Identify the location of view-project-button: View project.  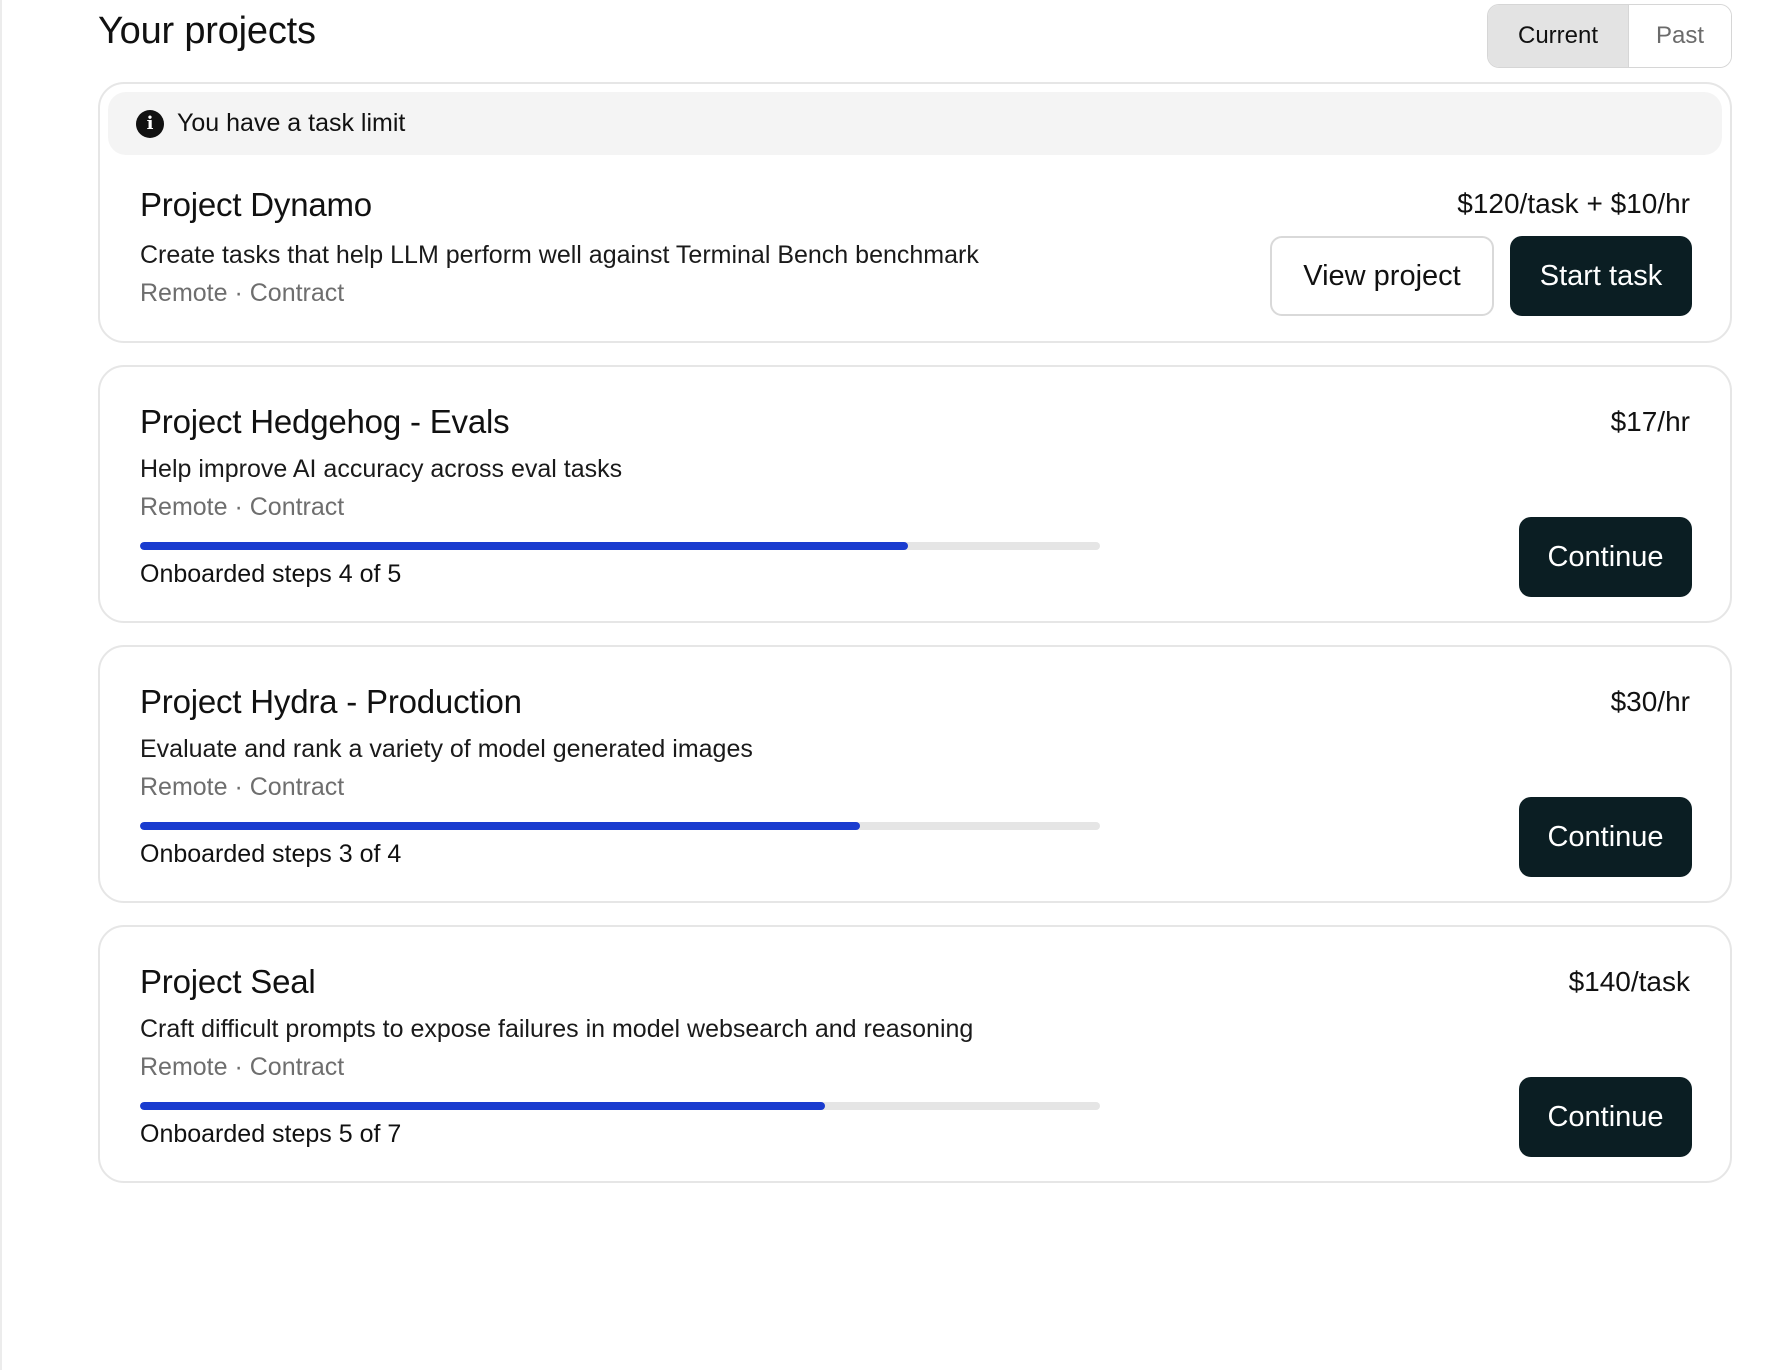
(1382, 276).